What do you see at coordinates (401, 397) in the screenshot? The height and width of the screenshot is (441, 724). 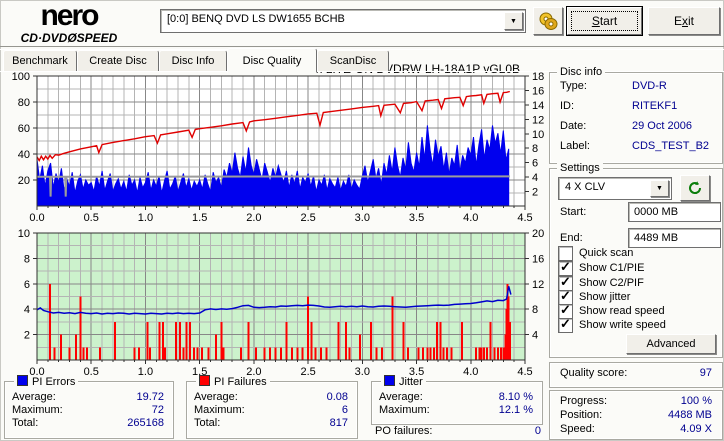 I see `jitter-average-label: Average:` at bounding box center [401, 397].